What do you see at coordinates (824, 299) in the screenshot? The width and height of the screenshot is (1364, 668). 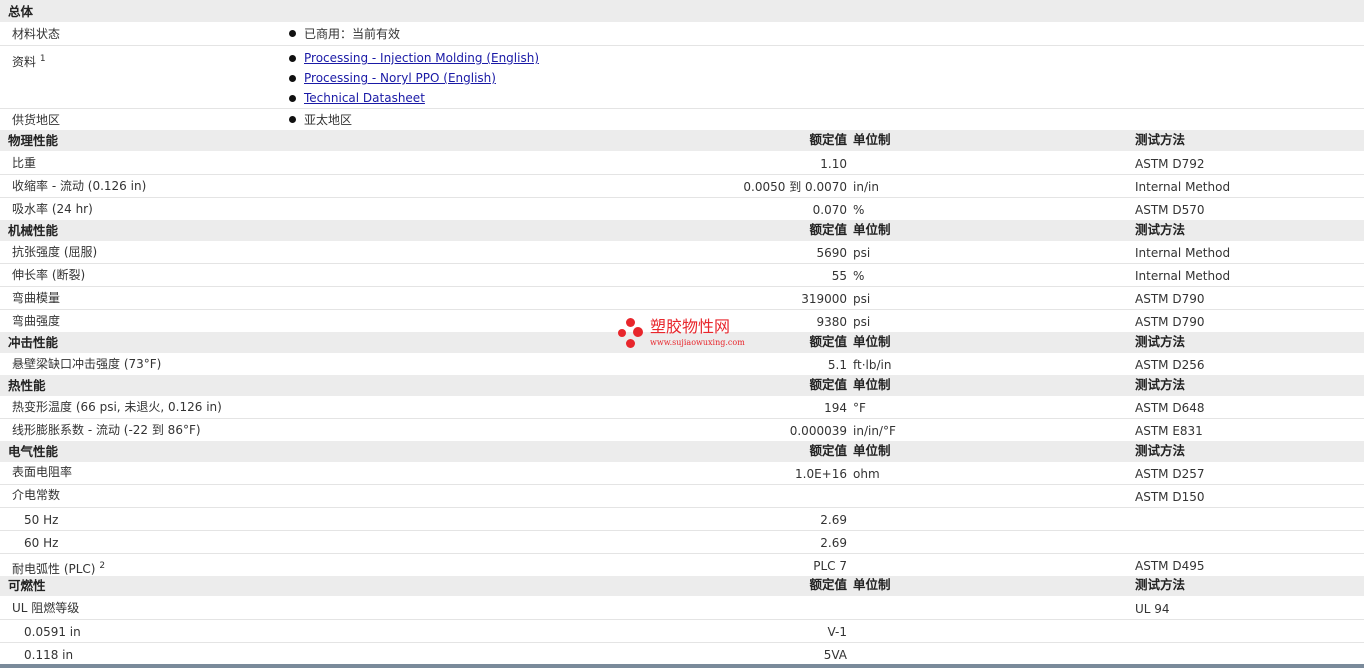 I see `property-value: 319000` at bounding box center [824, 299].